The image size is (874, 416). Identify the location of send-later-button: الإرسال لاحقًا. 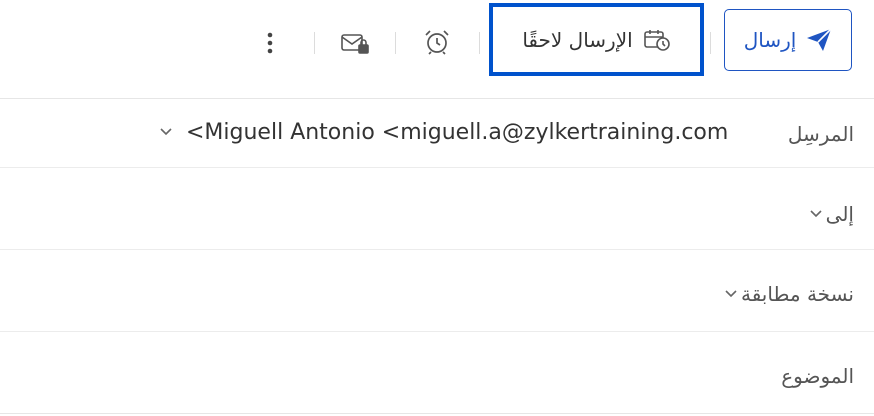
(596, 39).